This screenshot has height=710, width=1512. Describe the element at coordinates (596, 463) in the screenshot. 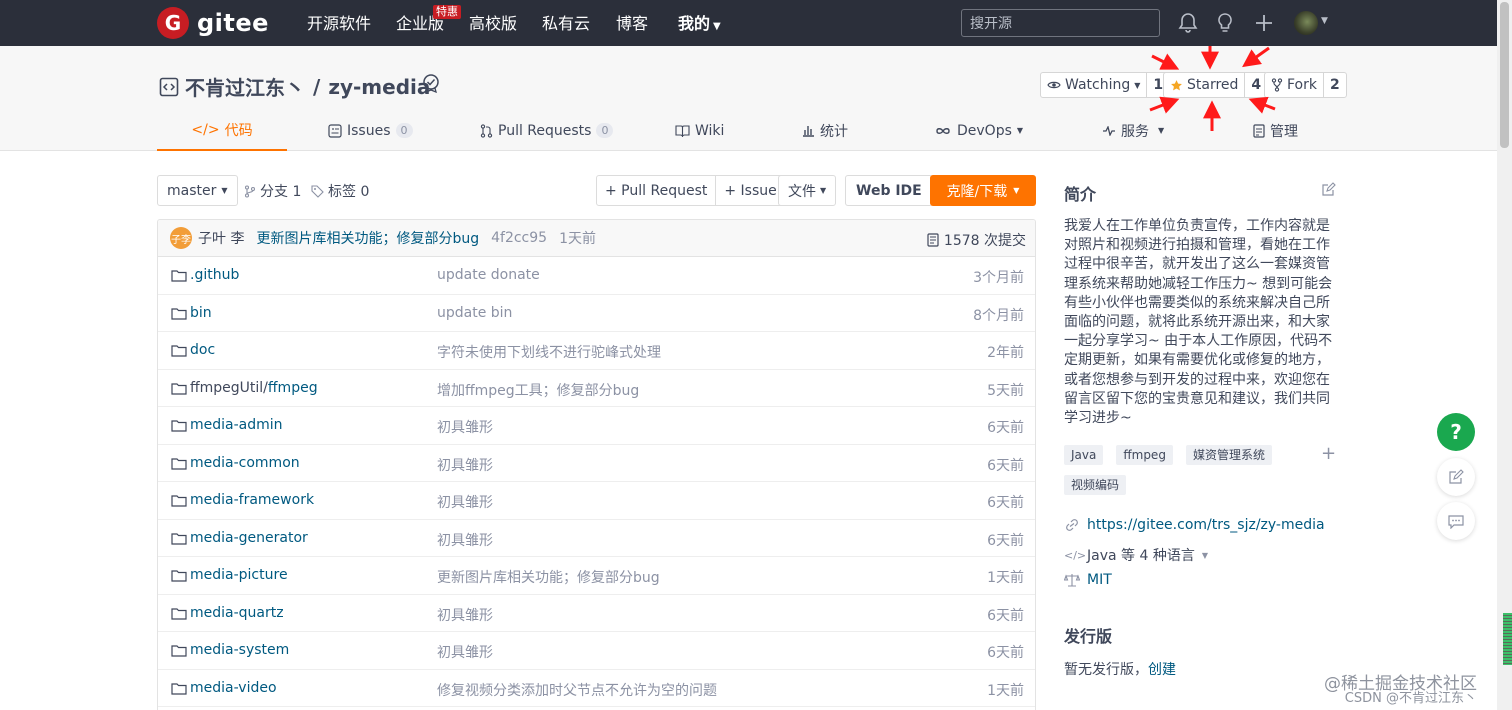

I see `file-row: media-common 初具雏形 6天前` at that location.